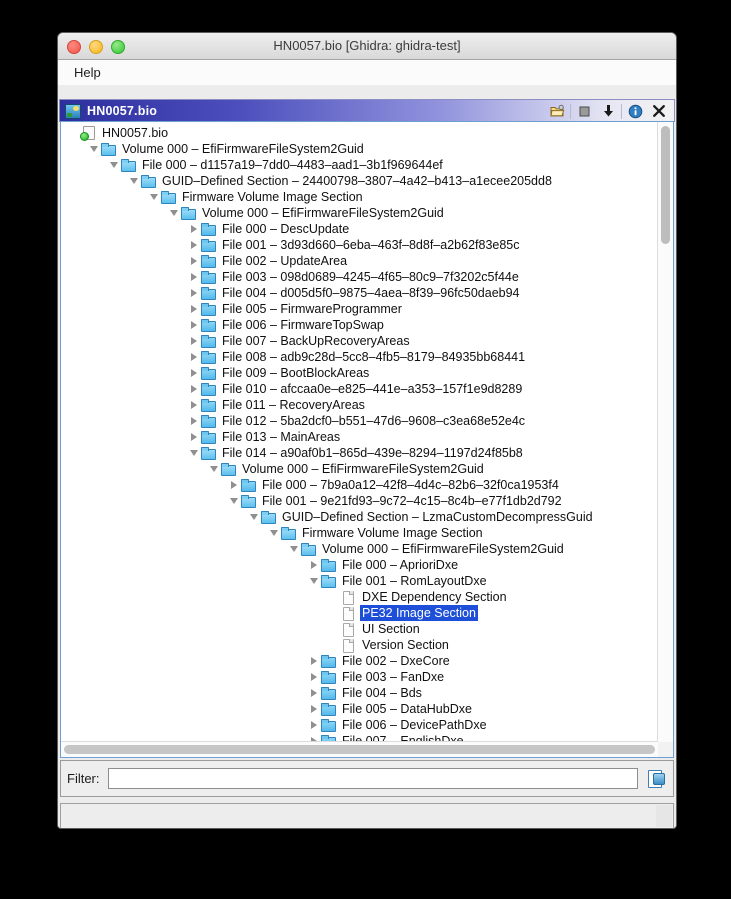 The image size is (731, 899). Describe the element at coordinates (359, 645) in the screenshot. I see `tree-row: Version Section` at that location.